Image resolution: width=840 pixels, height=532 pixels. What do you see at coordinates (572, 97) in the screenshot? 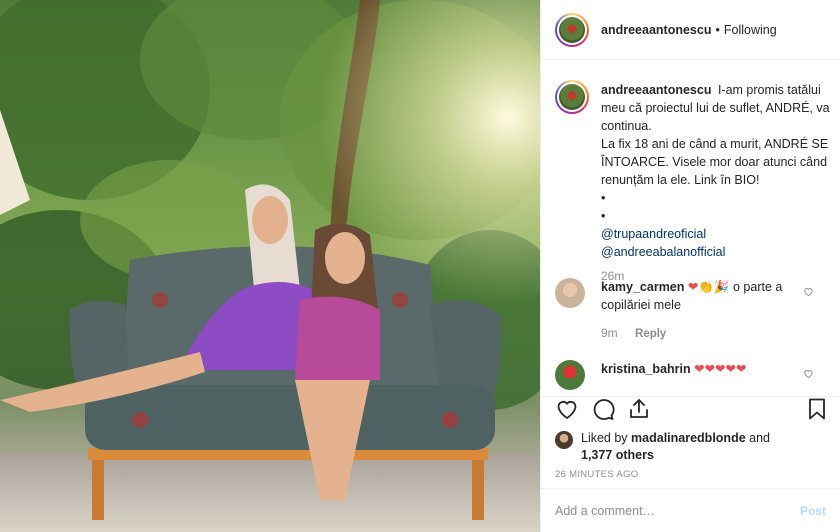
I see `caption-avatar` at bounding box center [572, 97].